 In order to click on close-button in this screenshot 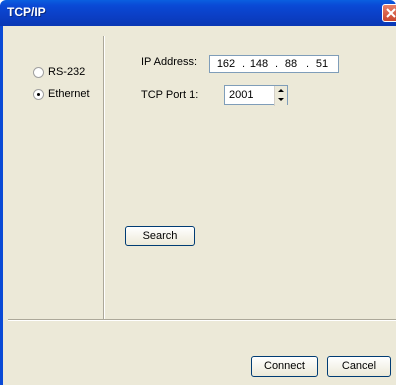, I will do `click(389, 13)`.